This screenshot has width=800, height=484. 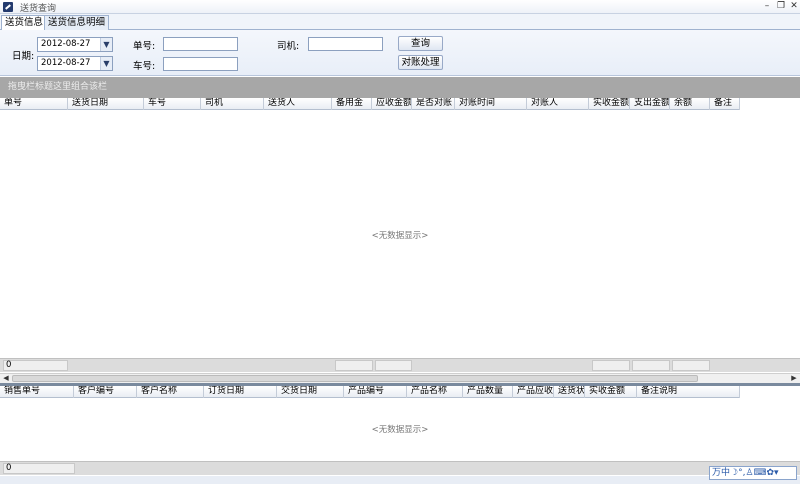 What do you see at coordinates (794, 378) in the screenshot?
I see `scroll-right-icon: ▶` at bounding box center [794, 378].